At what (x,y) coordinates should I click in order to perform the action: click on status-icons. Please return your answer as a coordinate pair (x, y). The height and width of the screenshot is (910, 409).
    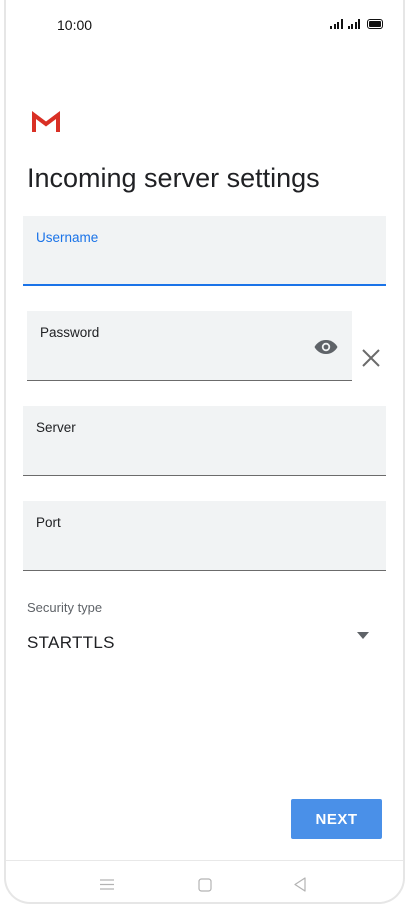
    Looking at the image, I should click on (356, 24).